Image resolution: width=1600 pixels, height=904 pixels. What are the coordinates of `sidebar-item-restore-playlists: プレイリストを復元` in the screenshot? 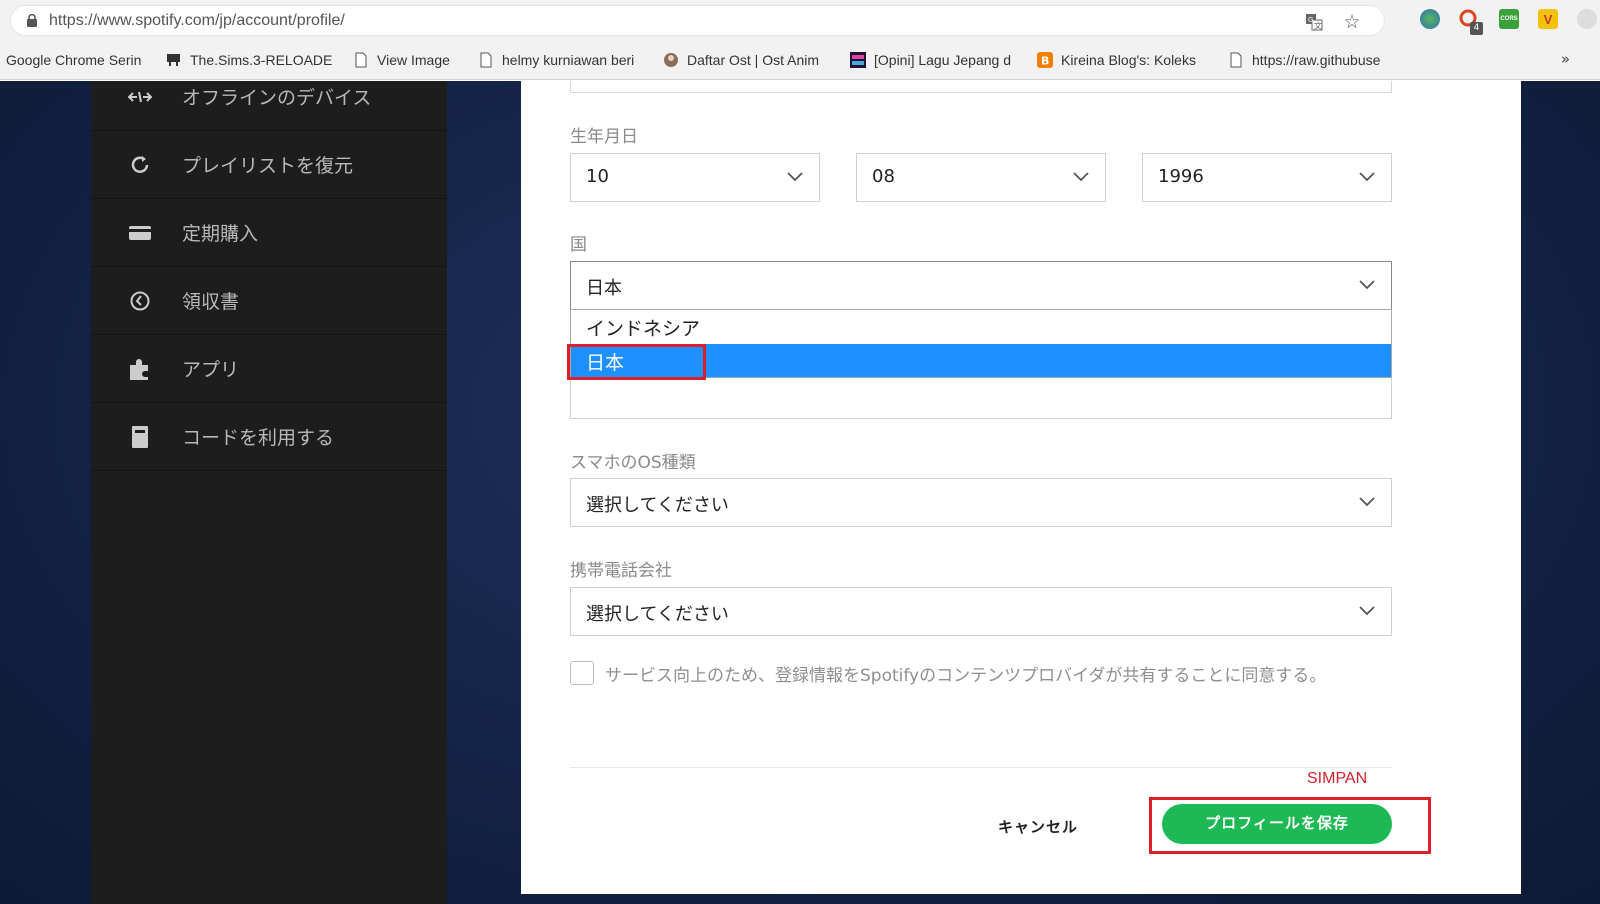 It's located at (269, 165).